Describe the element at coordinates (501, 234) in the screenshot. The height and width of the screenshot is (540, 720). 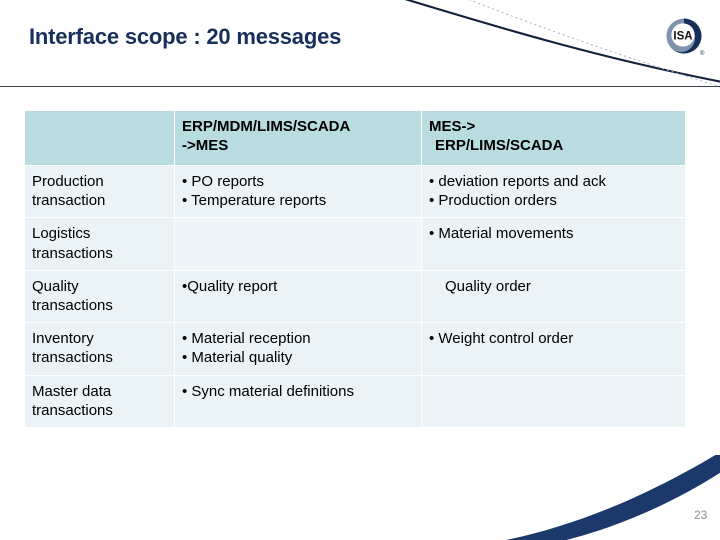
I see `list-item: • Material movements` at that location.